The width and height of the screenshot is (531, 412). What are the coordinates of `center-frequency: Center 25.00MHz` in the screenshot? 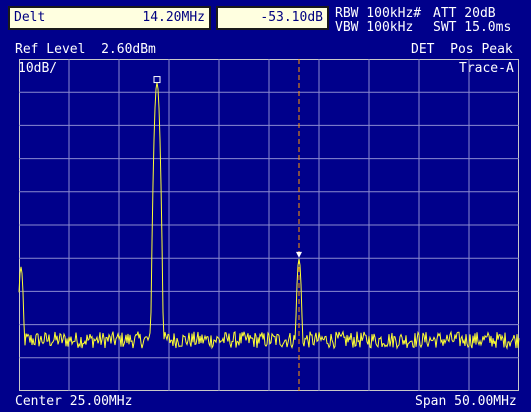 It's located at (74, 401).